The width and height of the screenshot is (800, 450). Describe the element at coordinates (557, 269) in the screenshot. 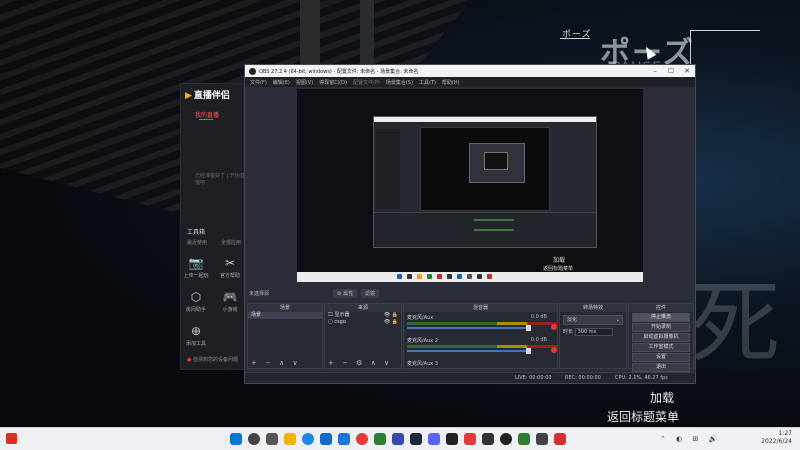

I see `preview-menu-return: 返回标题菜单` at that location.